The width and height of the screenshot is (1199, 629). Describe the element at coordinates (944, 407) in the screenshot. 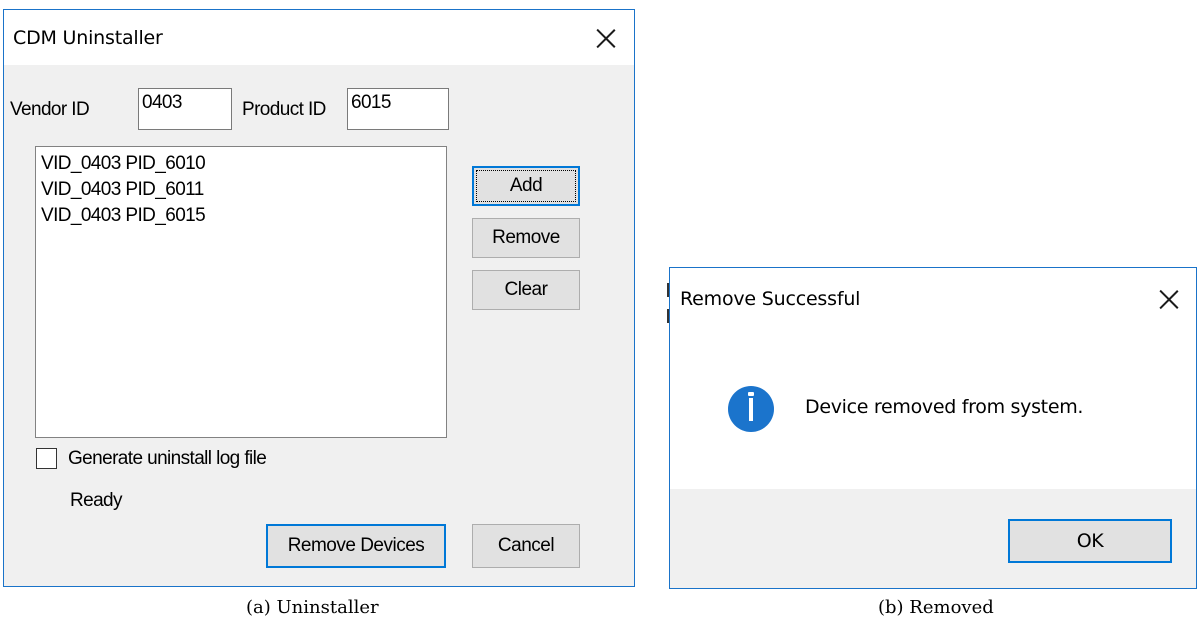

I see `message-text: Device removed from system.` at that location.